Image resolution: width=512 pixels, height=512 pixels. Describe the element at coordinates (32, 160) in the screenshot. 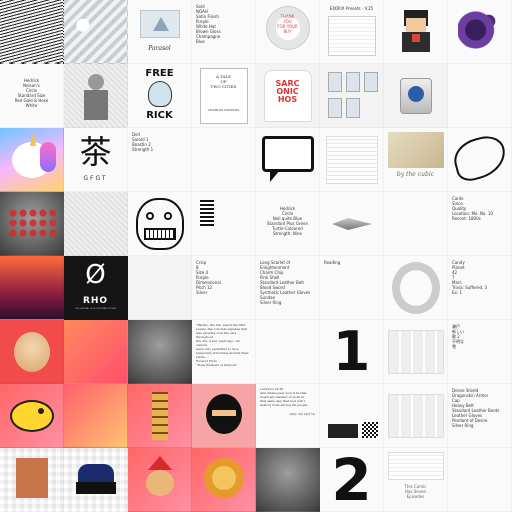

I see `tile-unicorn` at that location.